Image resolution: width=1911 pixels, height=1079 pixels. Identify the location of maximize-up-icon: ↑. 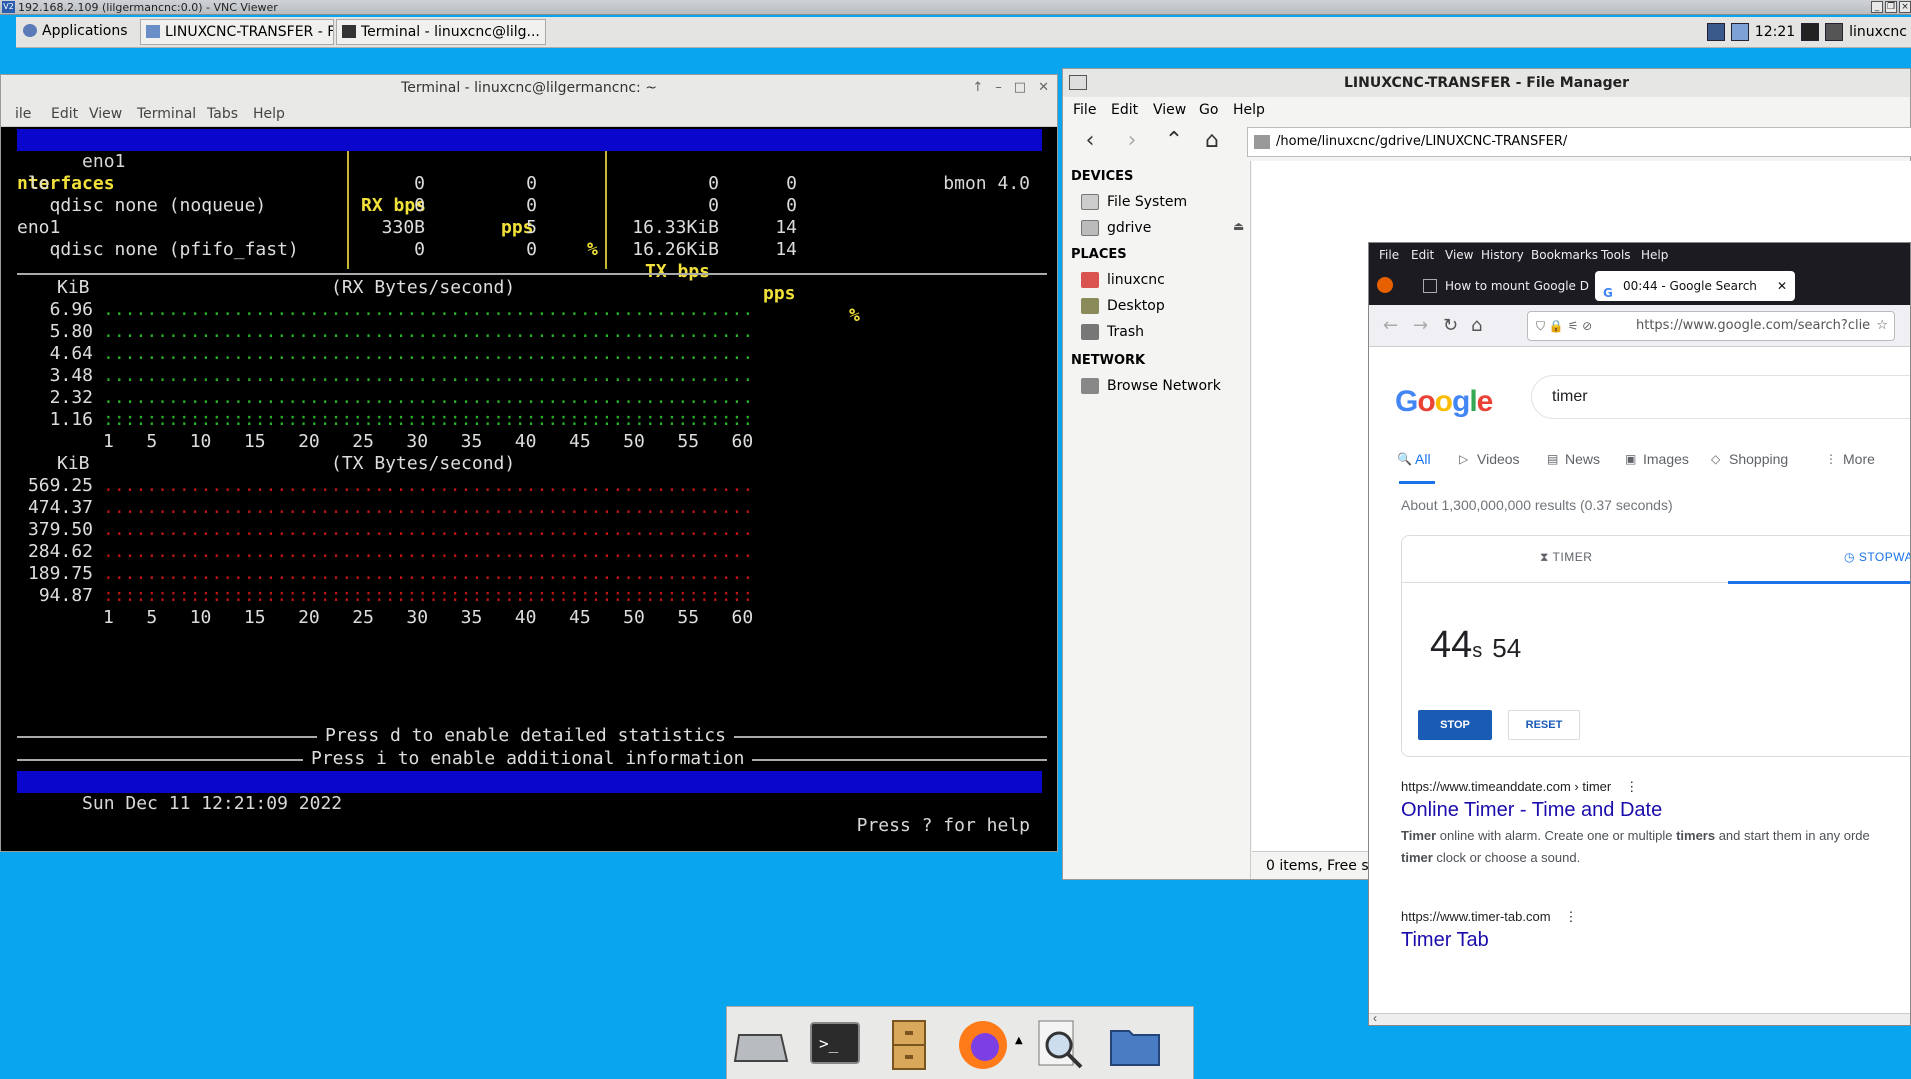
(977, 88).